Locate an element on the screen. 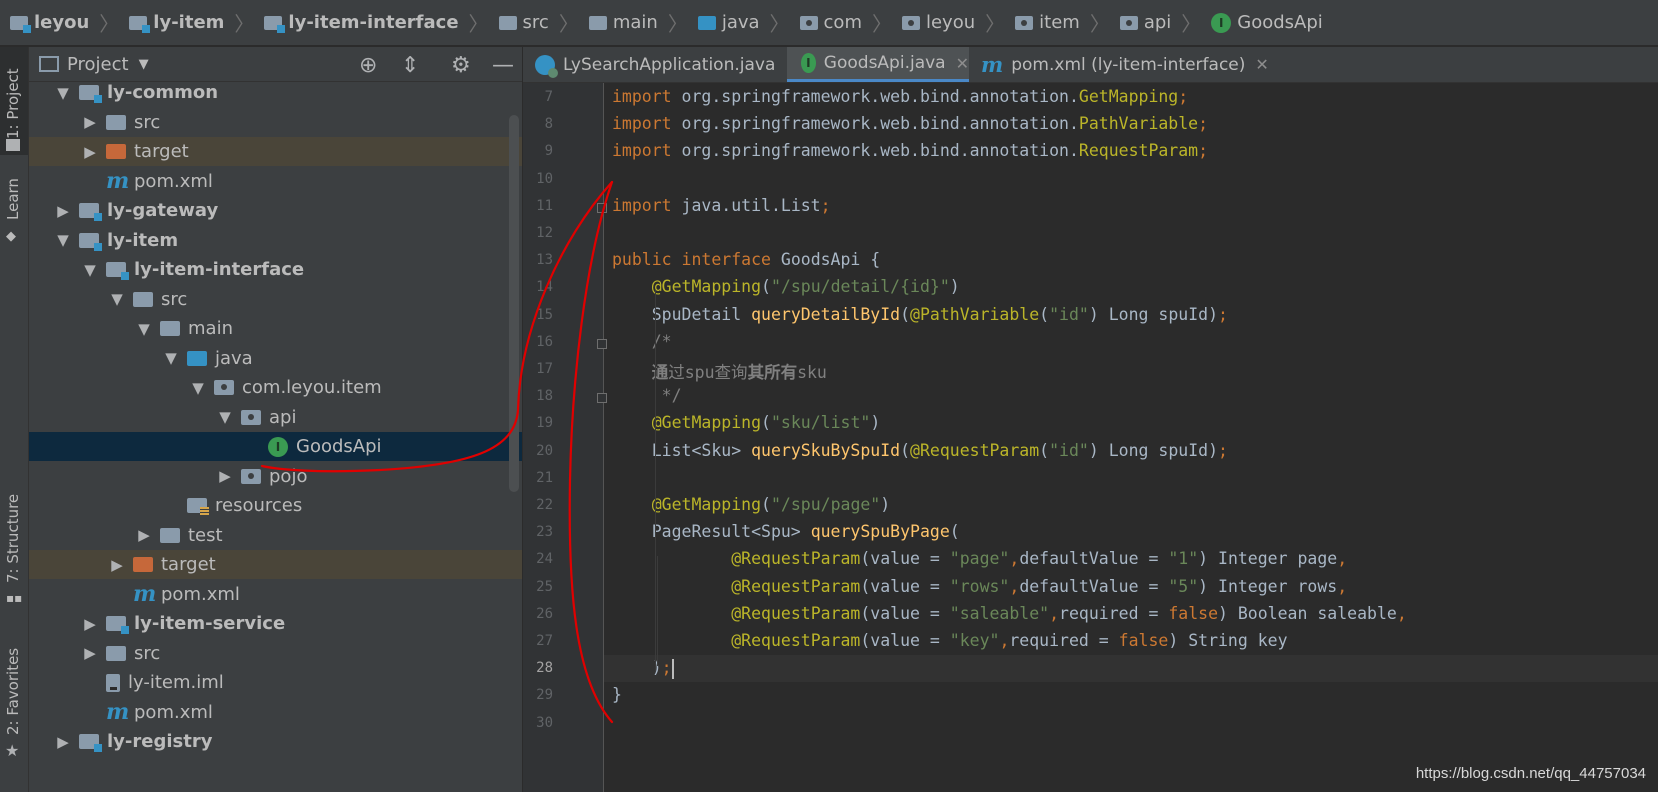 Image resolution: width=1658 pixels, height=792 pixels. code-line: @GetMapping("/spu/page") is located at coordinates (751, 504).